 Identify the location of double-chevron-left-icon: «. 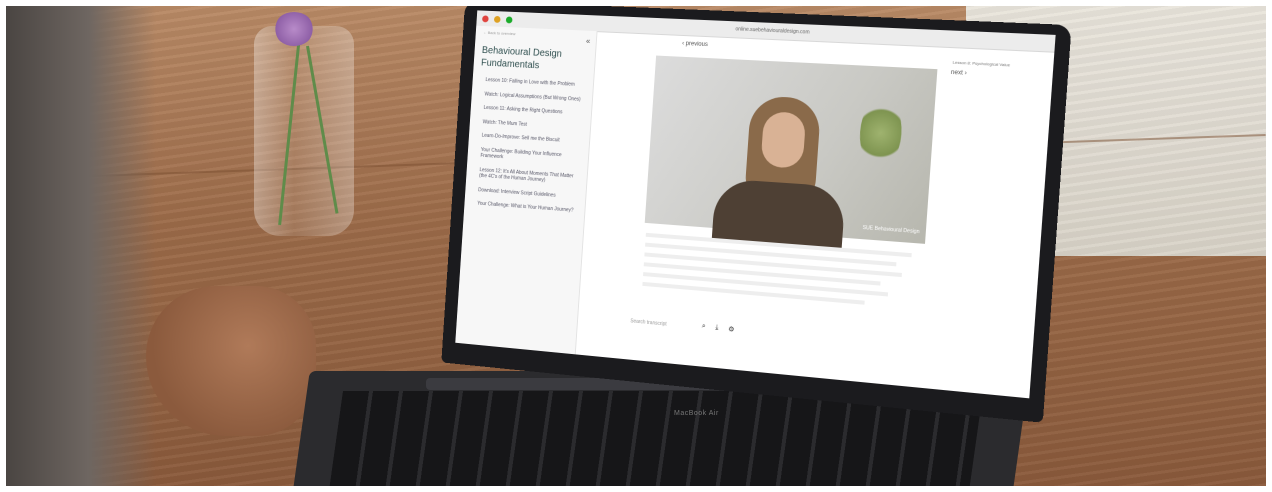
(588, 41).